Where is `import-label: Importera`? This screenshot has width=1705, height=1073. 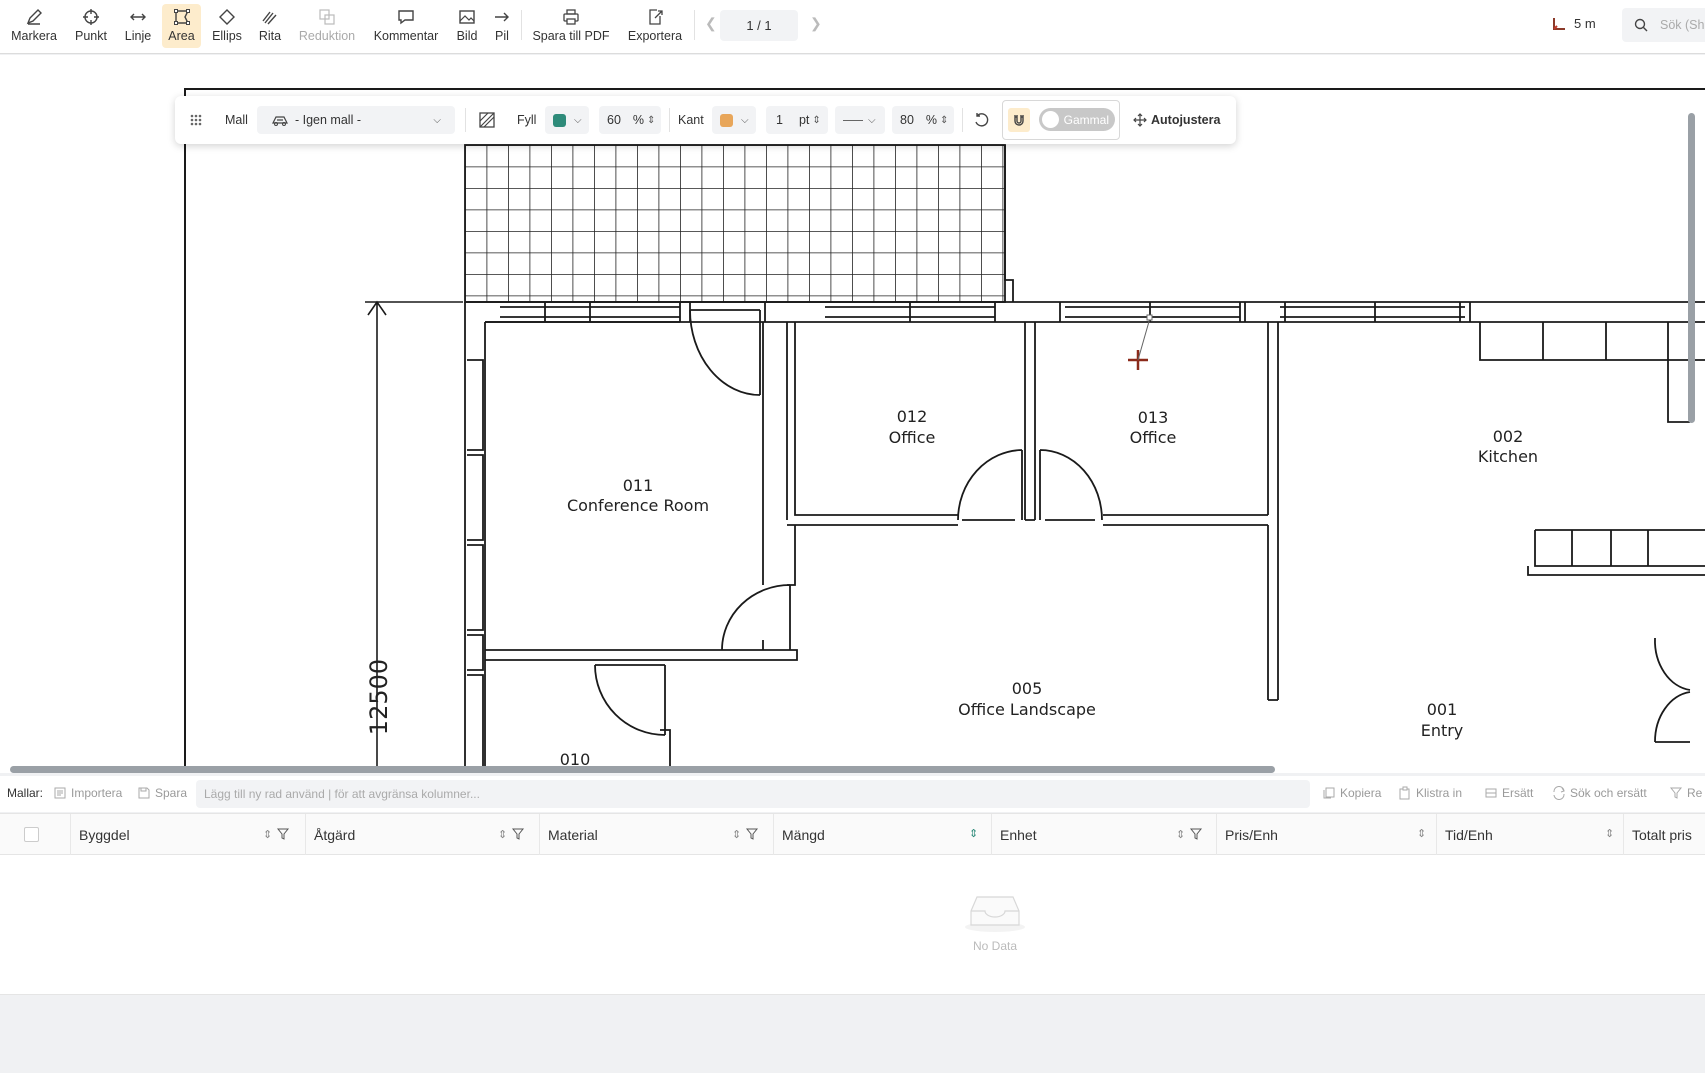 import-label: Importera is located at coordinates (97, 793).